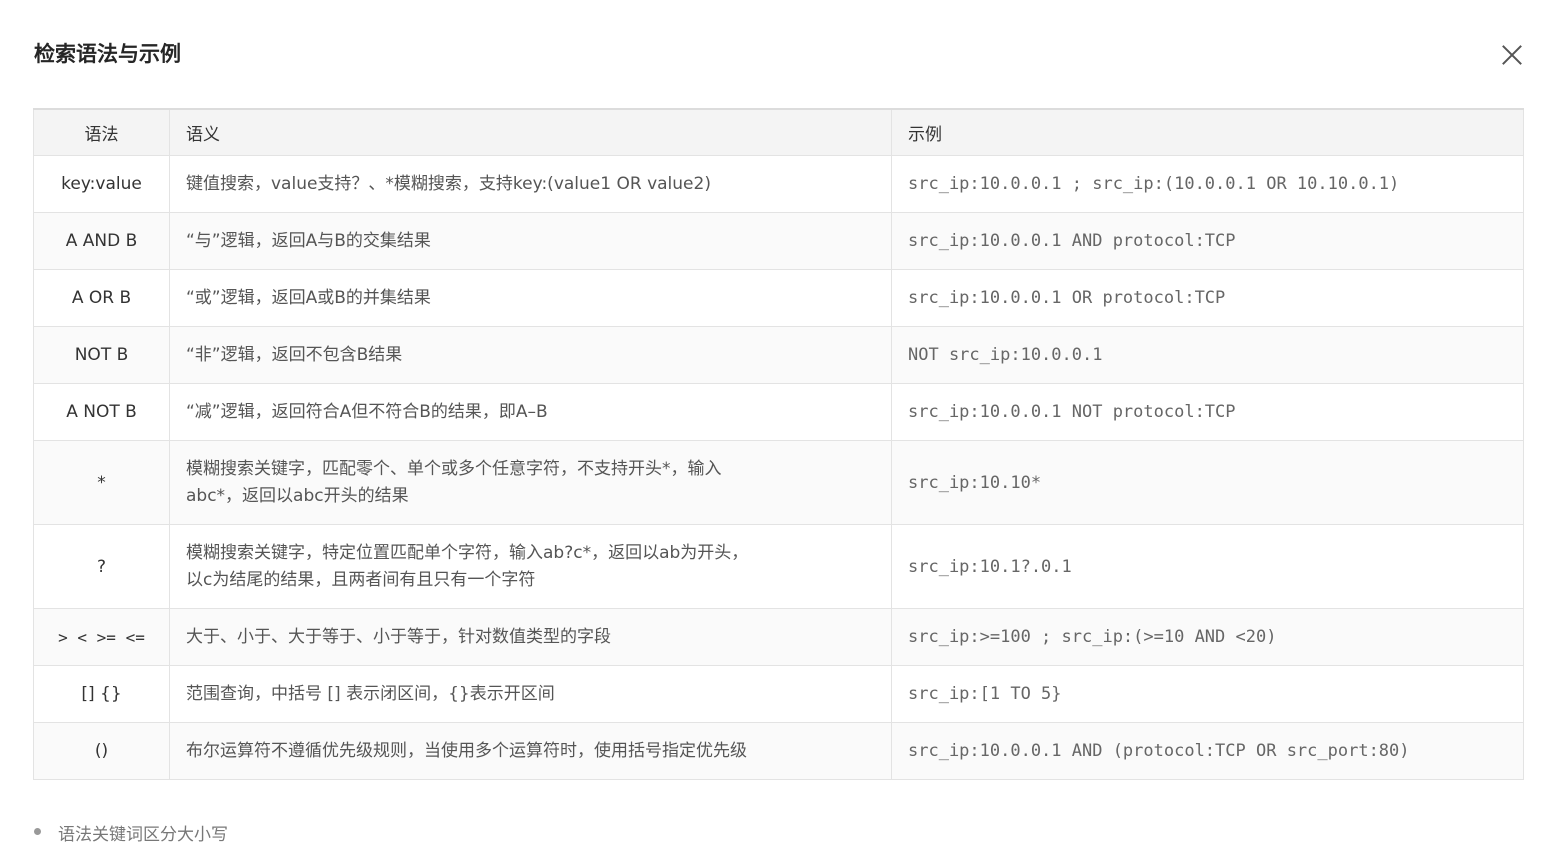 This screenshot has height=858, width=1554. I want to click on meaning-cell: 大于、小于、大于等于、小于等于，针对数值类型的字段, so click(530, 637).